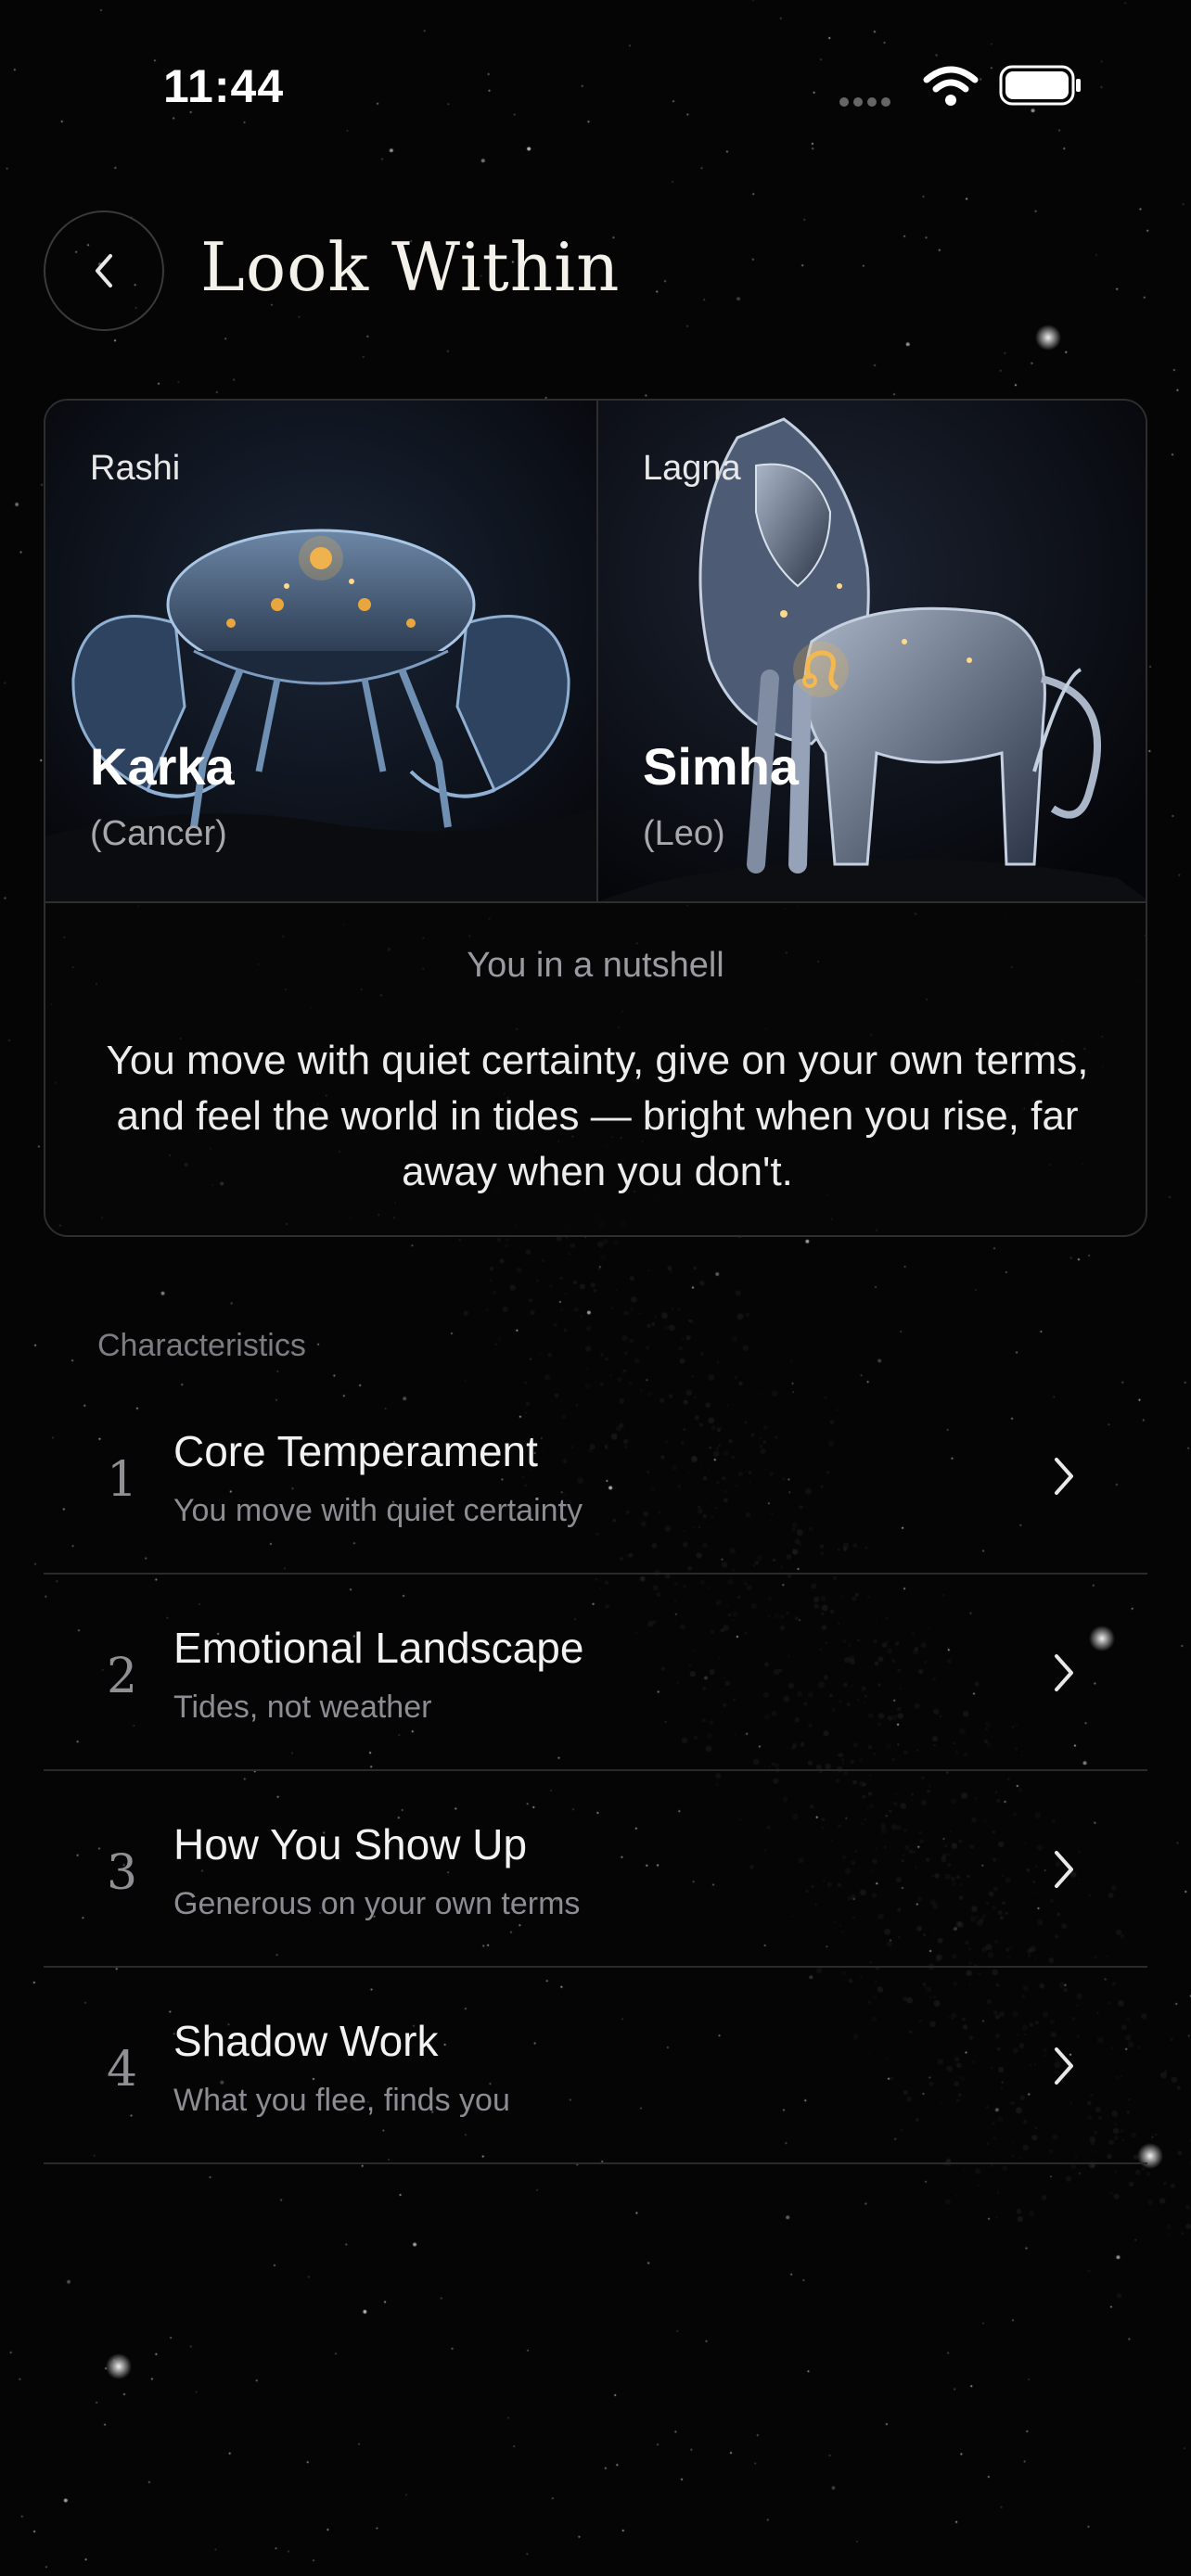 The height and width of the screenshot is (2576, 1191). Describe the element at coordinates (341, 2100) in the screenshot. I see `item-subtitle: What you flee, finds you` at that location.